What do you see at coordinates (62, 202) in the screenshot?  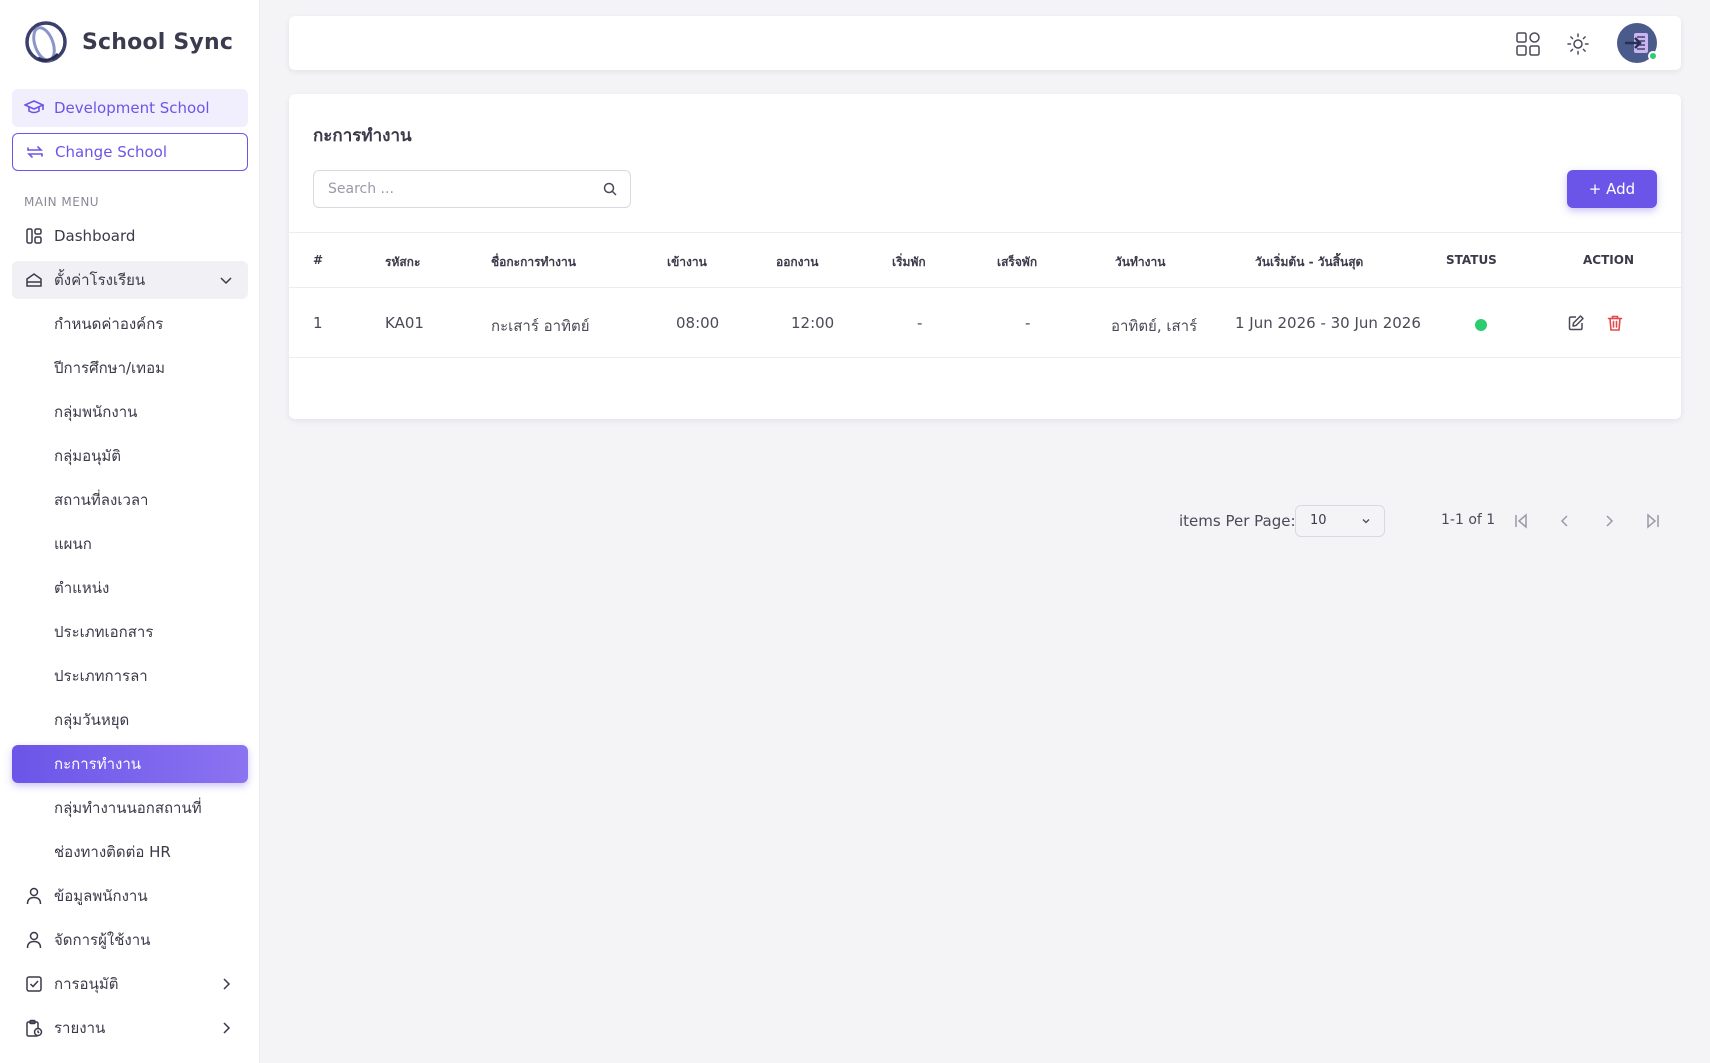 I see `main-menu-header: MAIN MENU` at bounding box center [62, 202].